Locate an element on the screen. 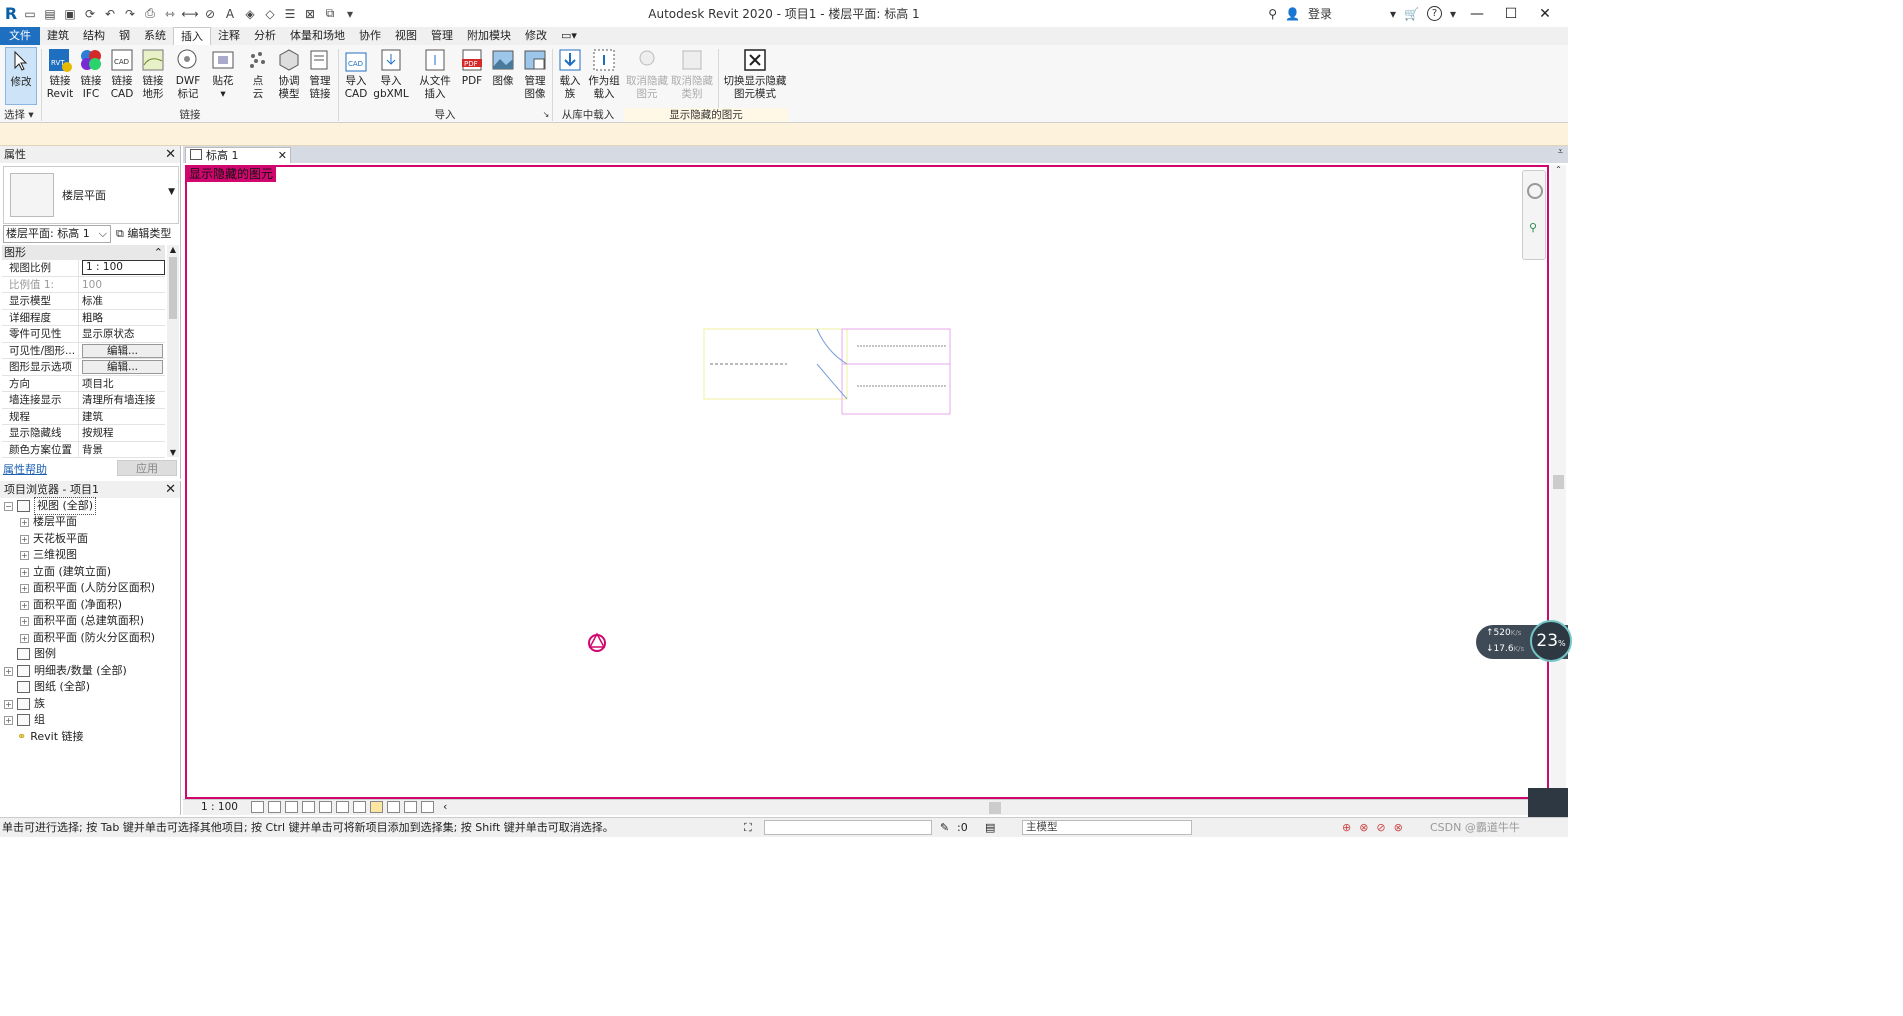 Image resolution: width=1903 pixels, height=1016 pixels. tab-steel: 钢 is located at coordinates (124, 36).